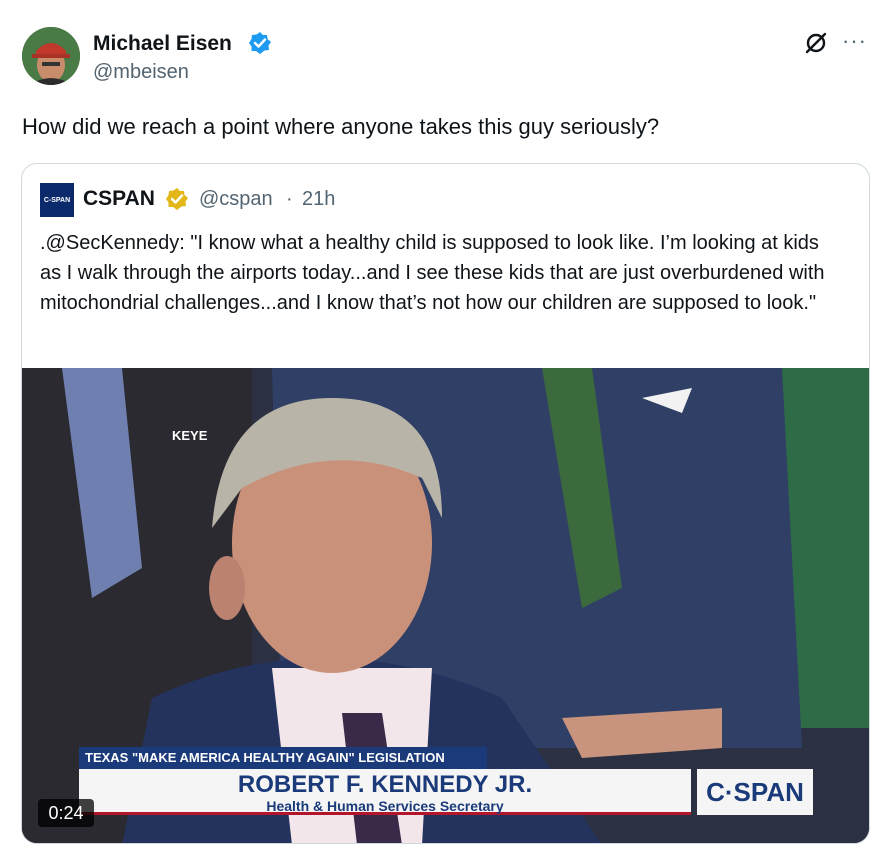 The height and width of the screenshot is (858, 882). Describe the element at coordinates (57, 200) in the screenshot. I see `cspan-avatar: C-SPAN` at that location.